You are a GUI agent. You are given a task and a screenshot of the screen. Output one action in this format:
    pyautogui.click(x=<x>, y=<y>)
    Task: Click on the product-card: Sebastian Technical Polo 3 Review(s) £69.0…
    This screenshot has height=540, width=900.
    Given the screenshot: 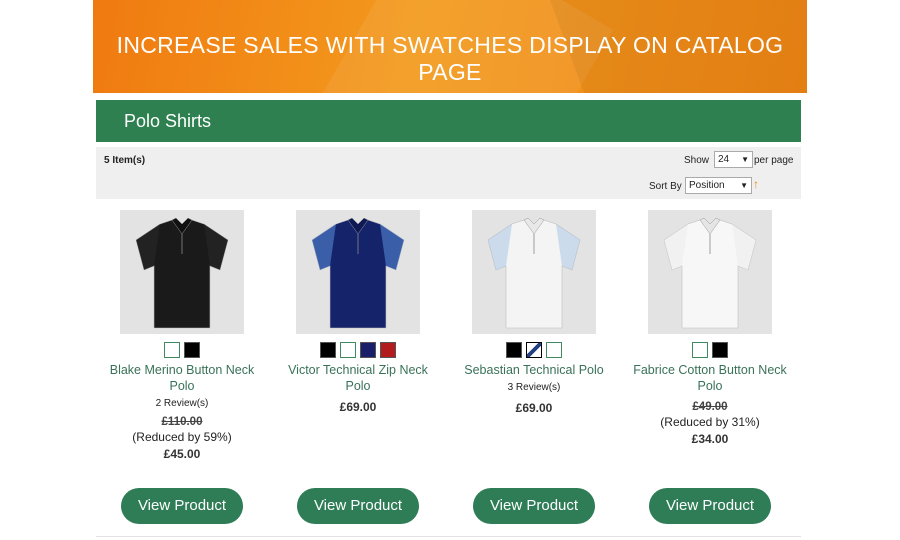 What is the action you would take?
    pyautogui.click(x=534, y=312)
    